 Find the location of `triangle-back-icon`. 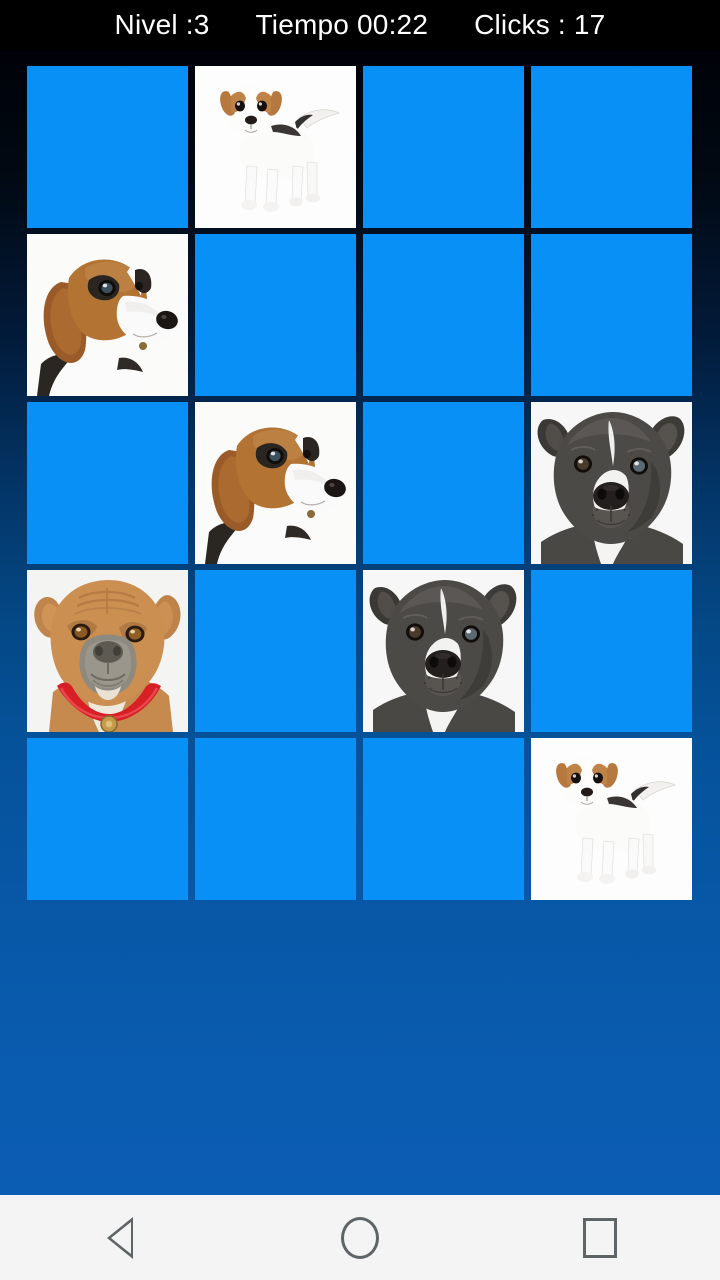

triangle-back-icon is located at coordinates (120, 1237).